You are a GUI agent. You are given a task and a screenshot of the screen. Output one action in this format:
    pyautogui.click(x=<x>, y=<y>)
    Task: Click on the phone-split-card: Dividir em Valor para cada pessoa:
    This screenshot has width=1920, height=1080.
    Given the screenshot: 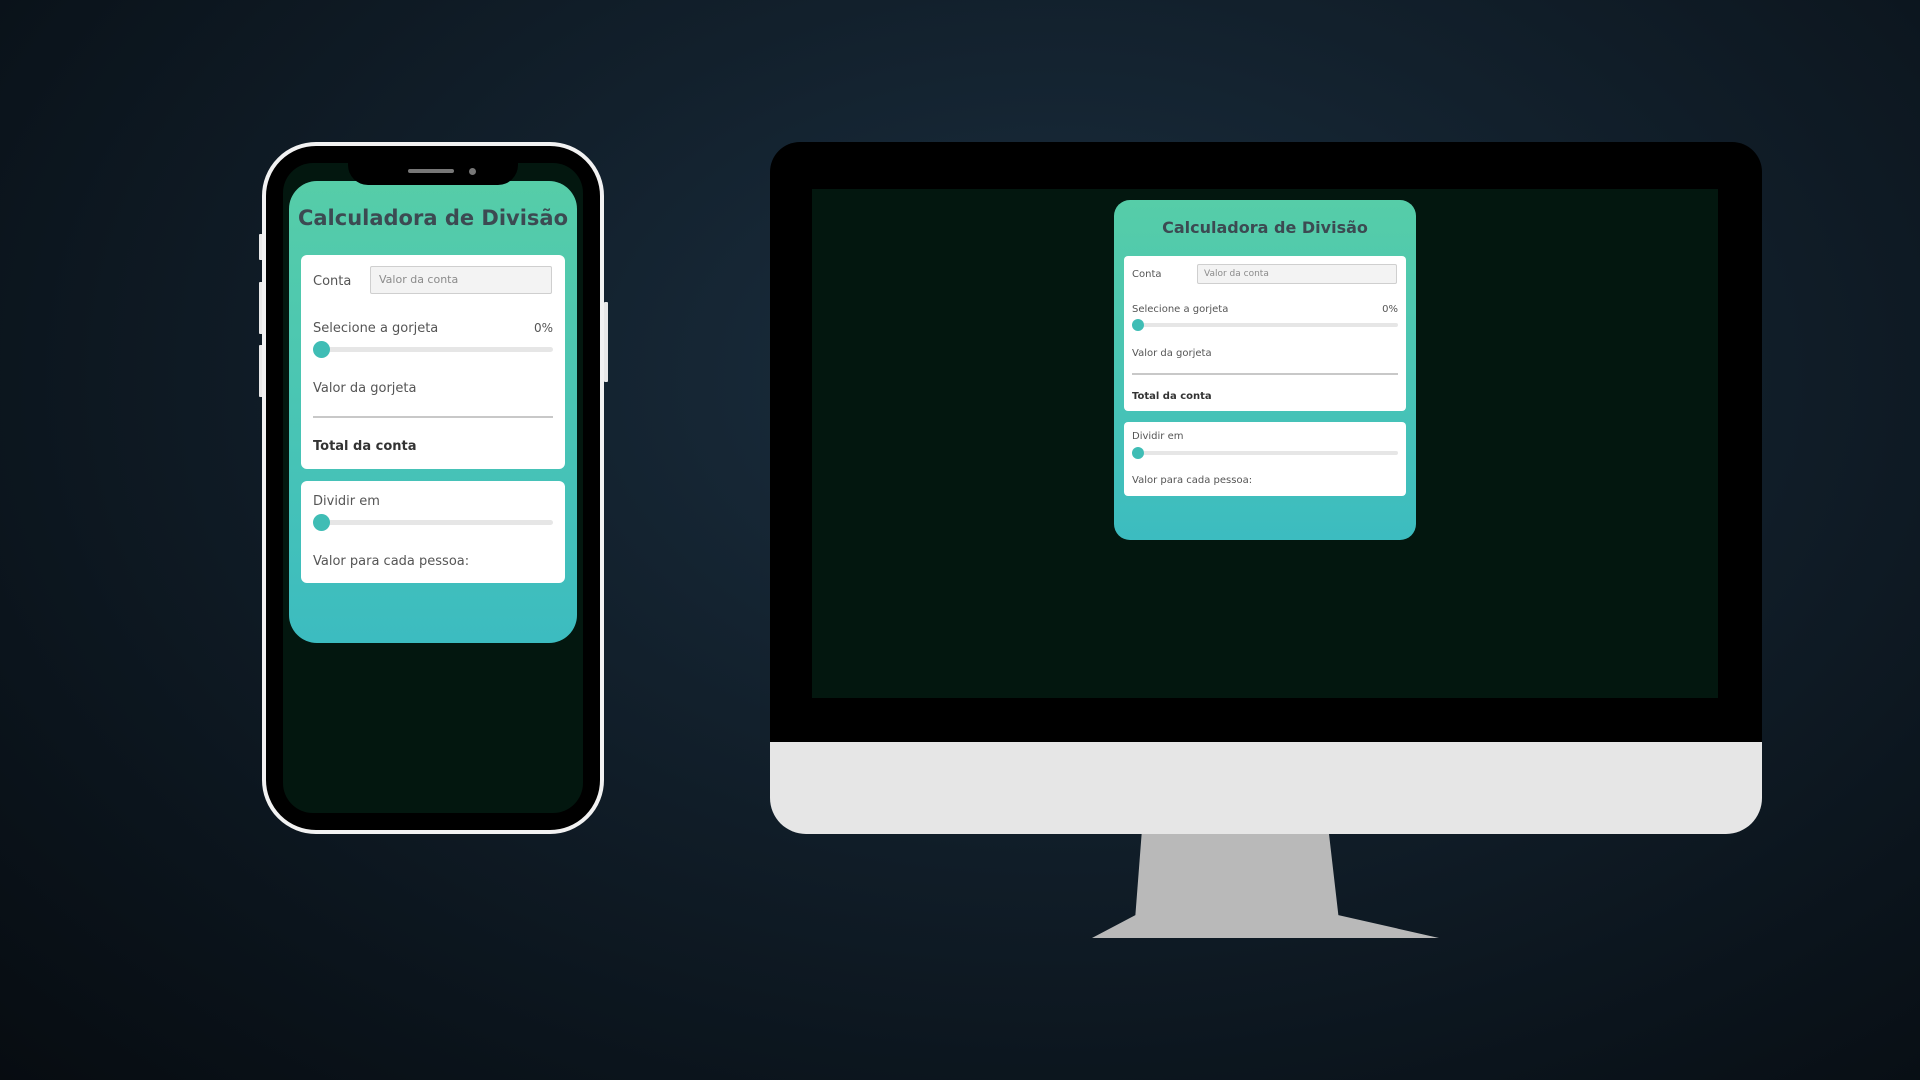 What is the action you would take?
    pyautogui.click(x=433, y=532)
    